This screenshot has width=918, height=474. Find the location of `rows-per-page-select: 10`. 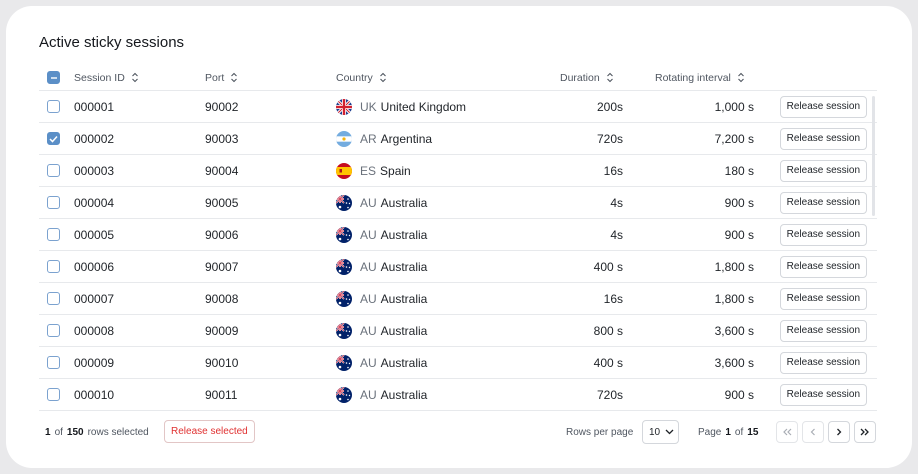

rows-per-page-select: 10 is located at coordinates (660, 432).